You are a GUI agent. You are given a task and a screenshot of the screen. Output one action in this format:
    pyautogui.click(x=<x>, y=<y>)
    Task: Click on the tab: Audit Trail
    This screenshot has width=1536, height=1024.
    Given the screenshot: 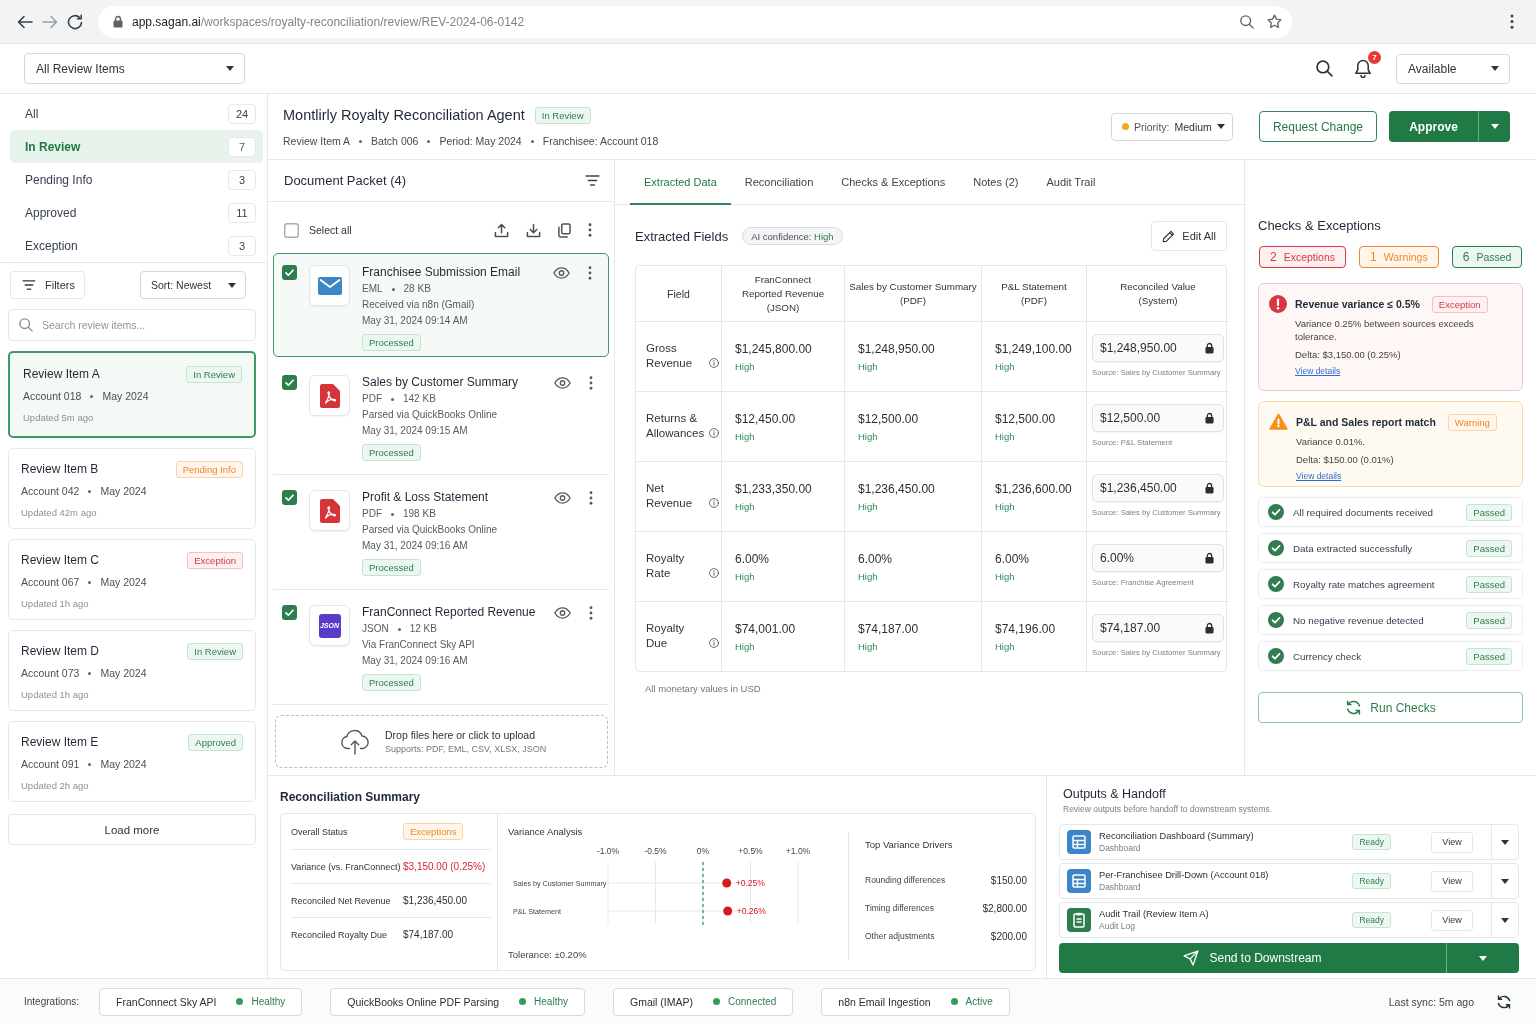 What is the action you would take?
    pyautogui.click(x=1071, y=182)
    